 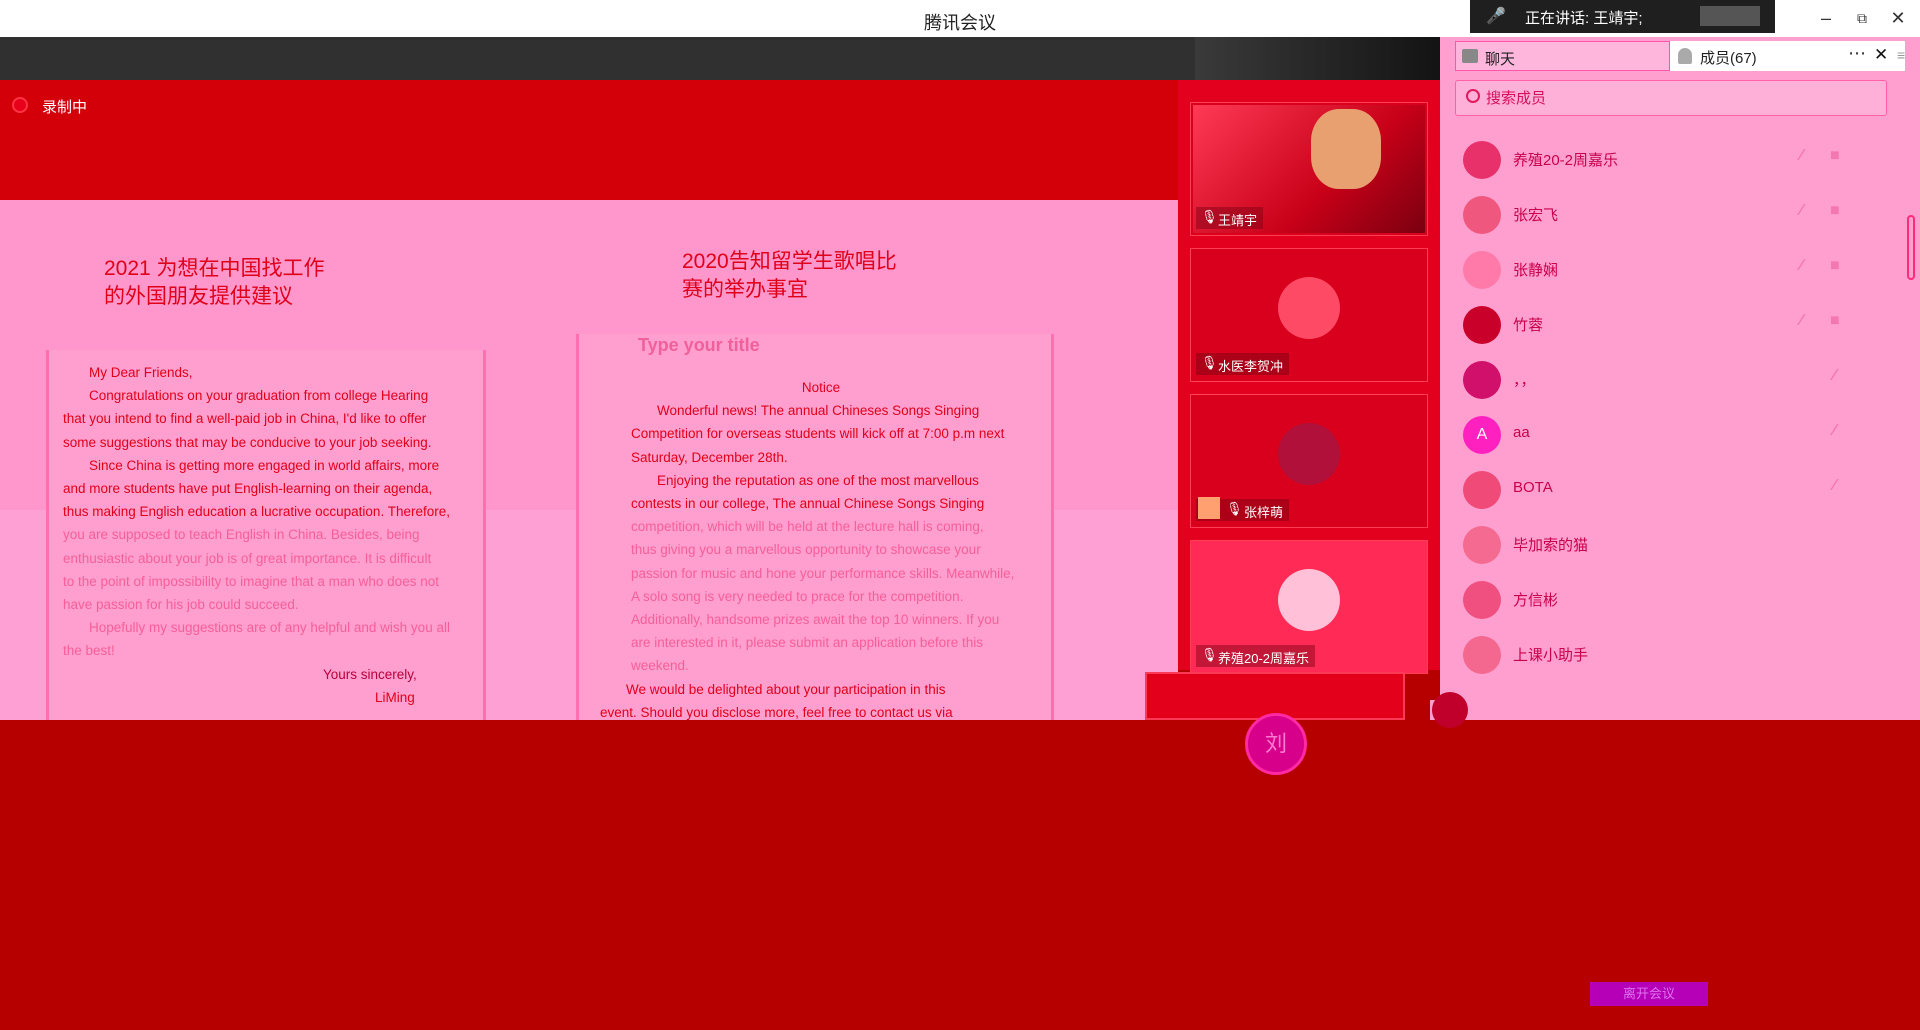 What do you see at coordinates (789, 261) in the screenshot?
I see `right-heading-line1: 2020告知留学生歌唱比` at bounding box center [789, 261].